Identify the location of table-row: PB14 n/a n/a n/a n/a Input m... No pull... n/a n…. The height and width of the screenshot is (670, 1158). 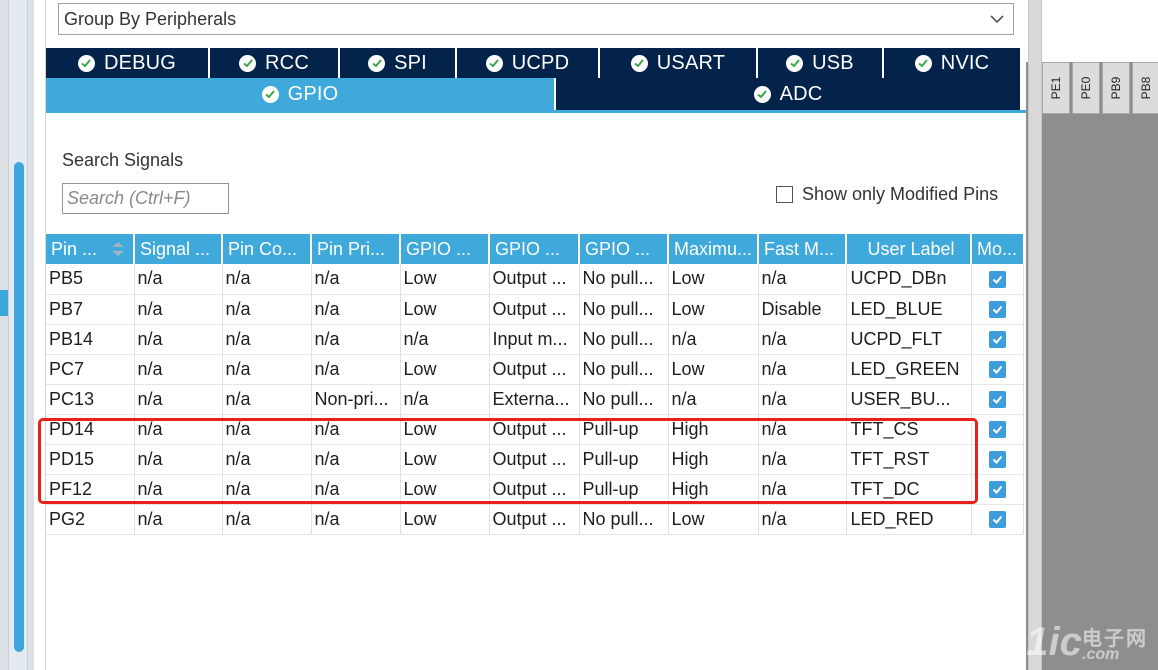
(535, 339).